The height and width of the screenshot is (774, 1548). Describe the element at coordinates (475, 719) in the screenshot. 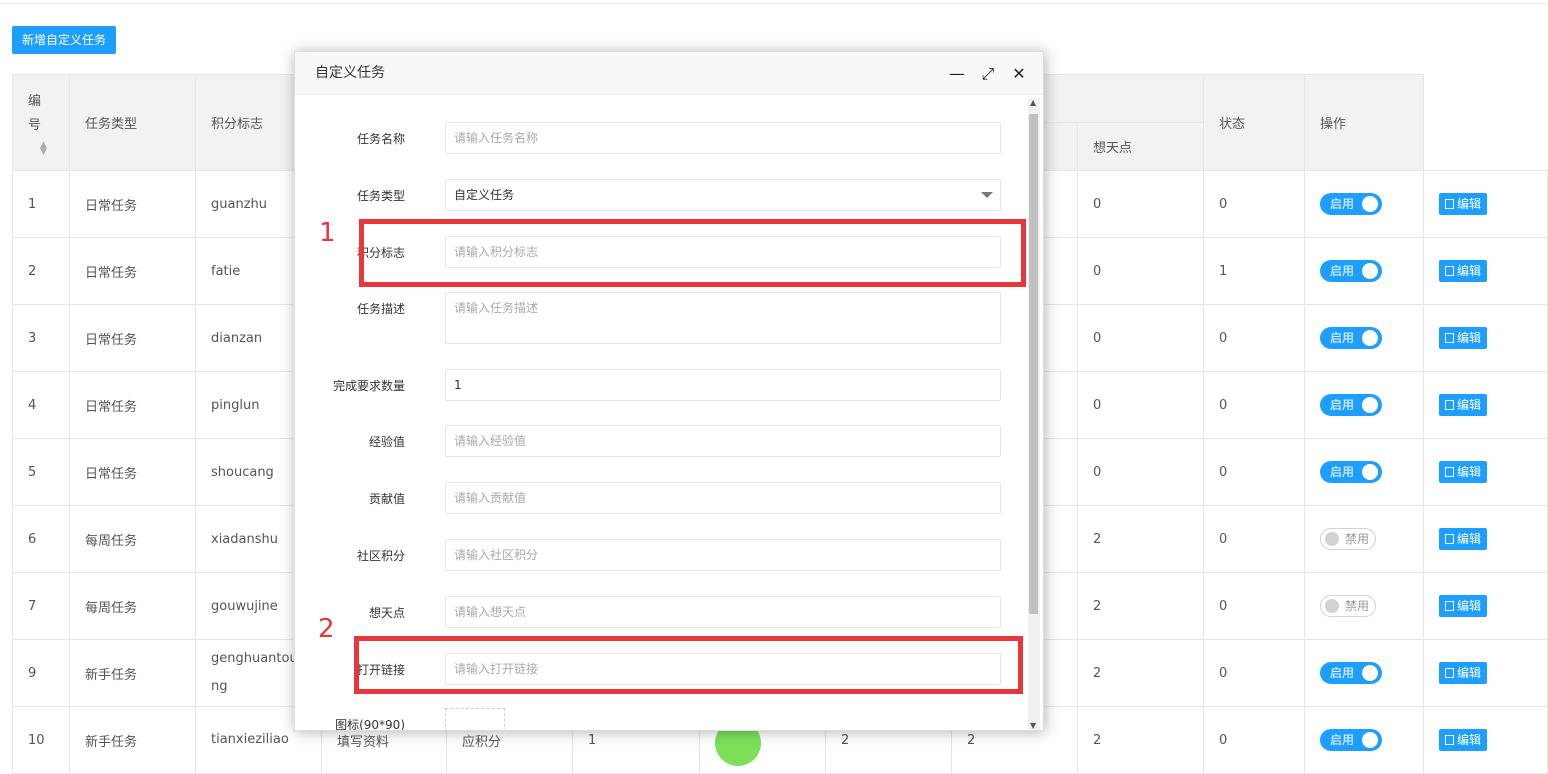

I see `icon-upload-box` at that location.